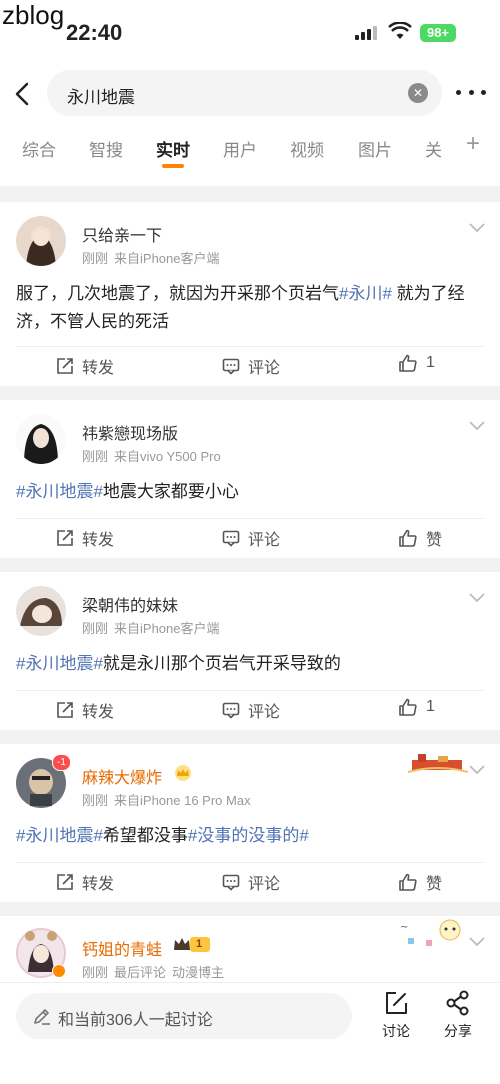 The image size is (500, 1084). I want to click on tab-videos: 视频, so click(307, 148).